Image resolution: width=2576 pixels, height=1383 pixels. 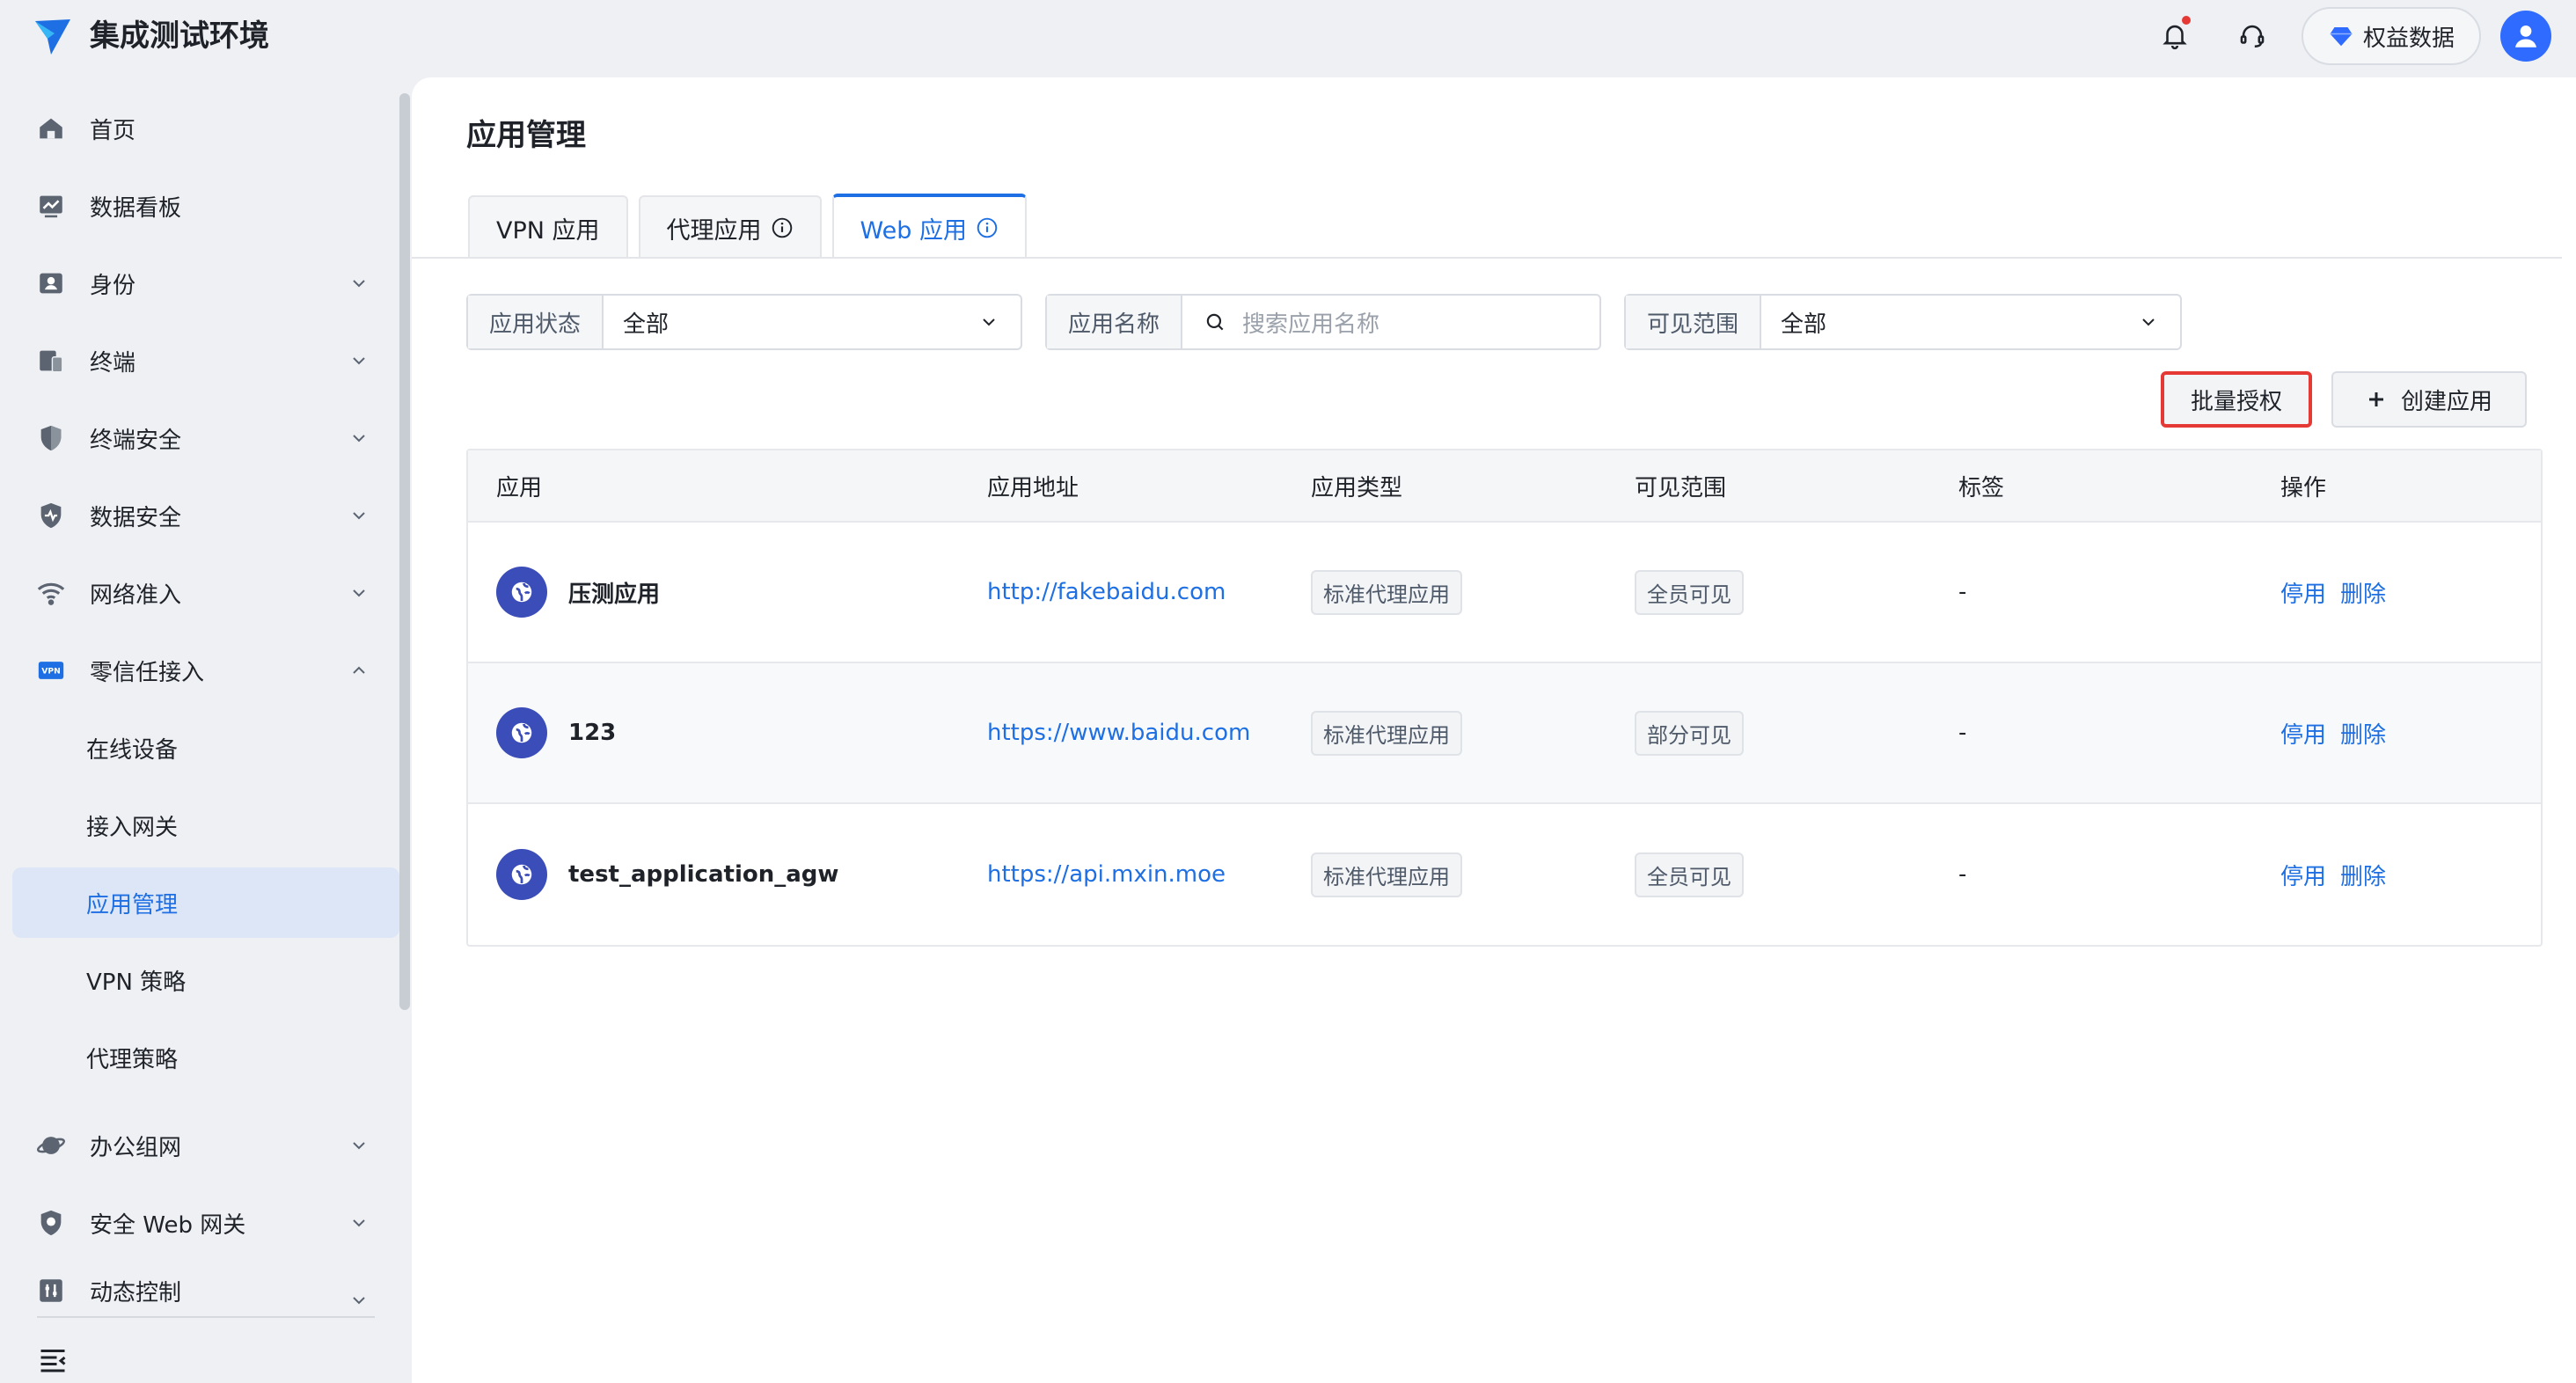 What do you see at coordinates (51, 593) in the screenshot?
I see `wifi-icon` at bounding box center [51, 593].